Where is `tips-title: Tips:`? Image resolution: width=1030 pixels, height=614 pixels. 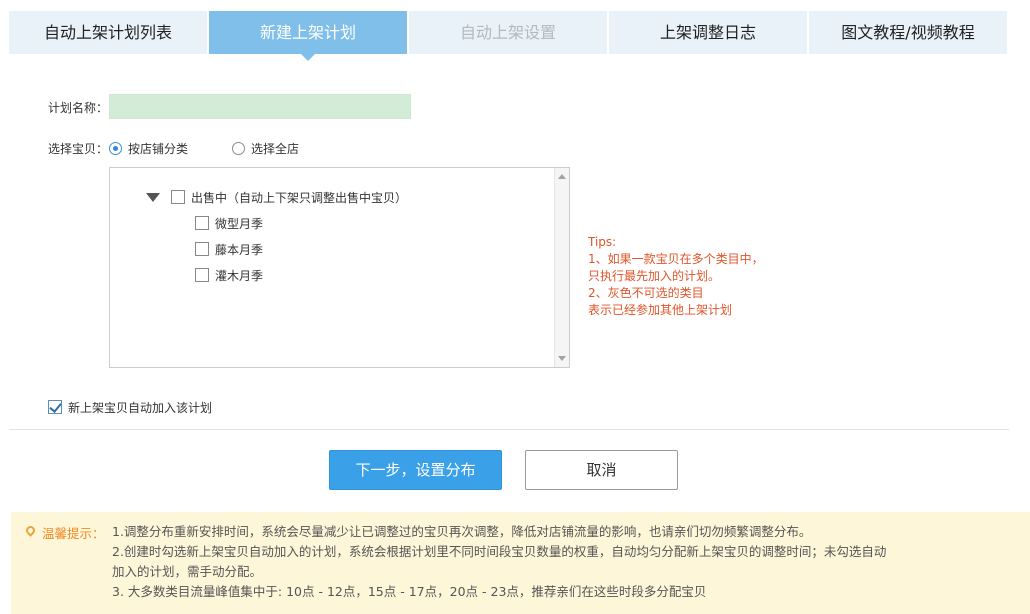
tips-title: Tips: is located at coordinates (602, 242).